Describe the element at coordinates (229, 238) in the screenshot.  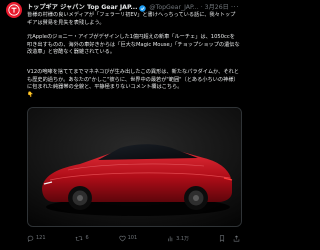
I see `bookmark-share-group` at that location.